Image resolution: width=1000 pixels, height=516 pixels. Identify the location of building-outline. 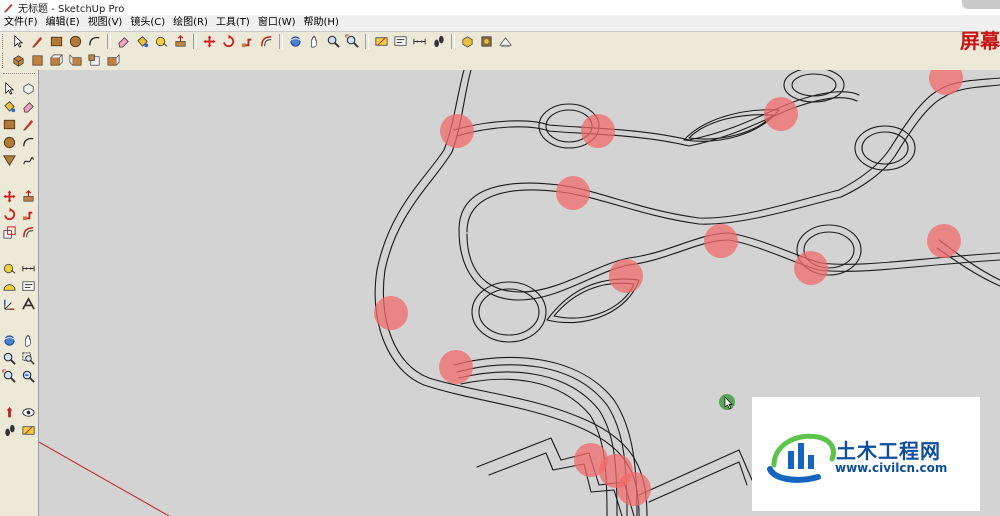
(695, 472).